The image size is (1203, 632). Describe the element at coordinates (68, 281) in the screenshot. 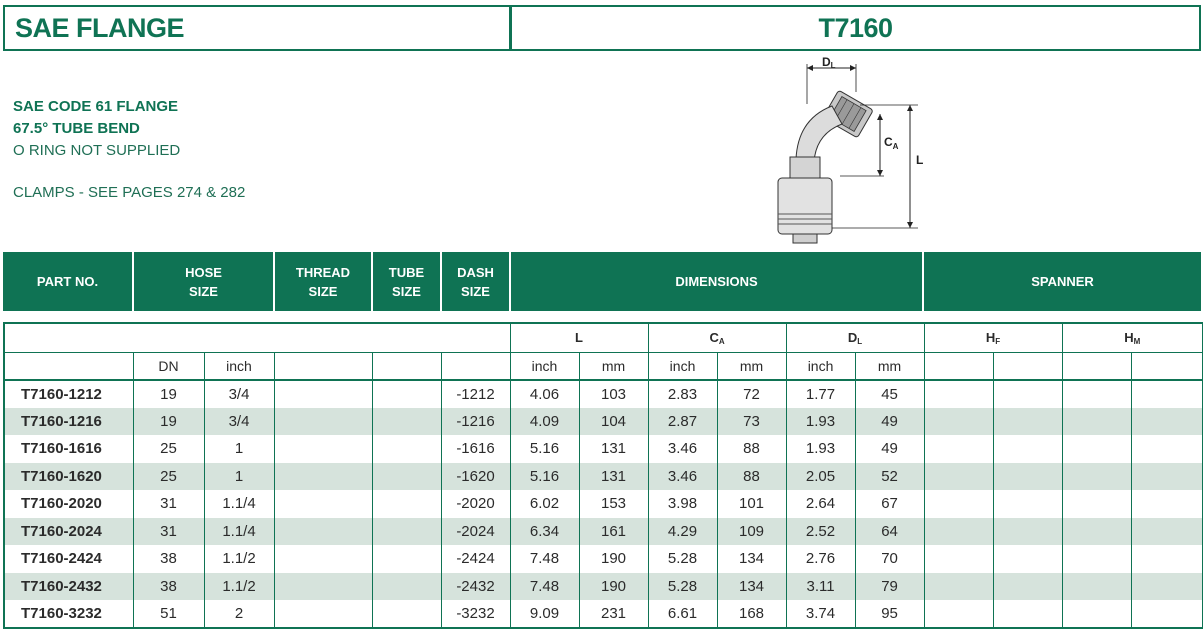

I see `col-part-no: PART NO.` at that location.